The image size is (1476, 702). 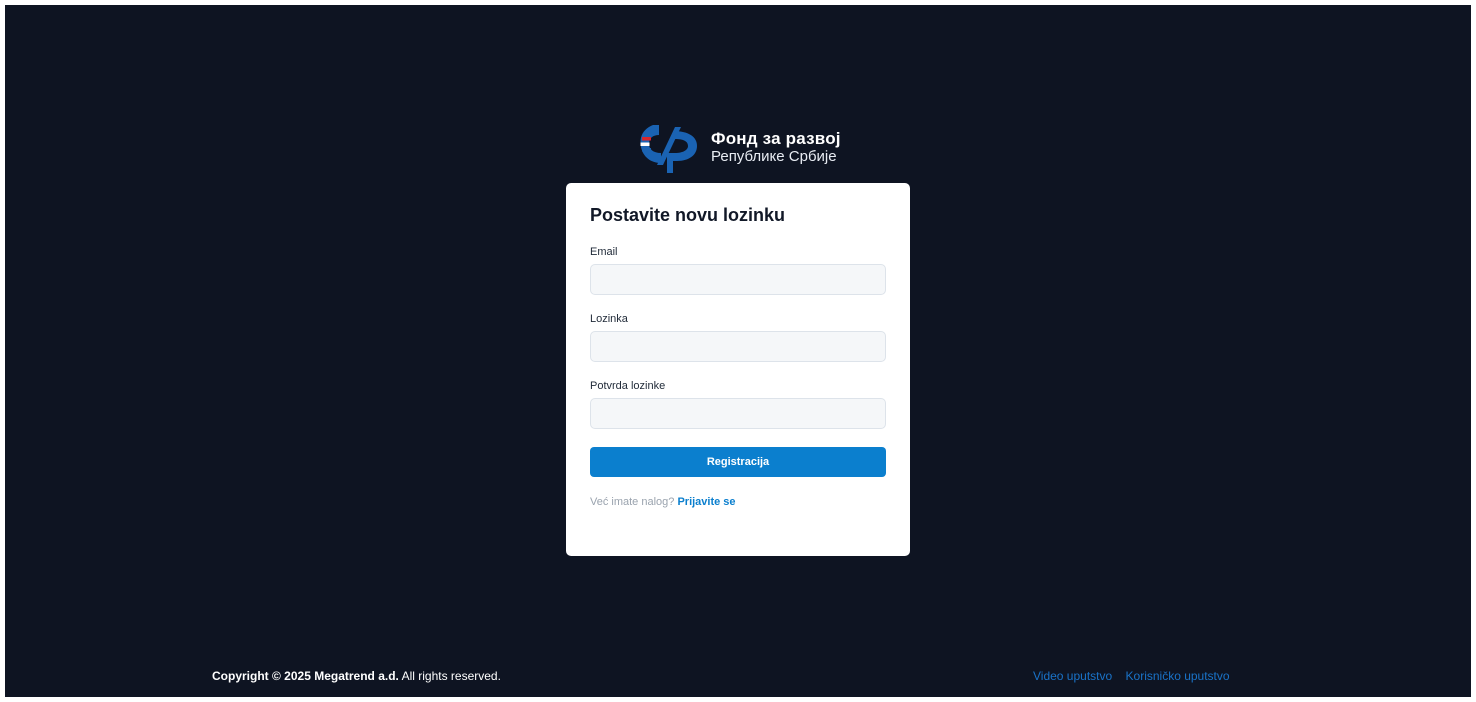 I want to click on confirm-password-field, so click(x=738, y=413).